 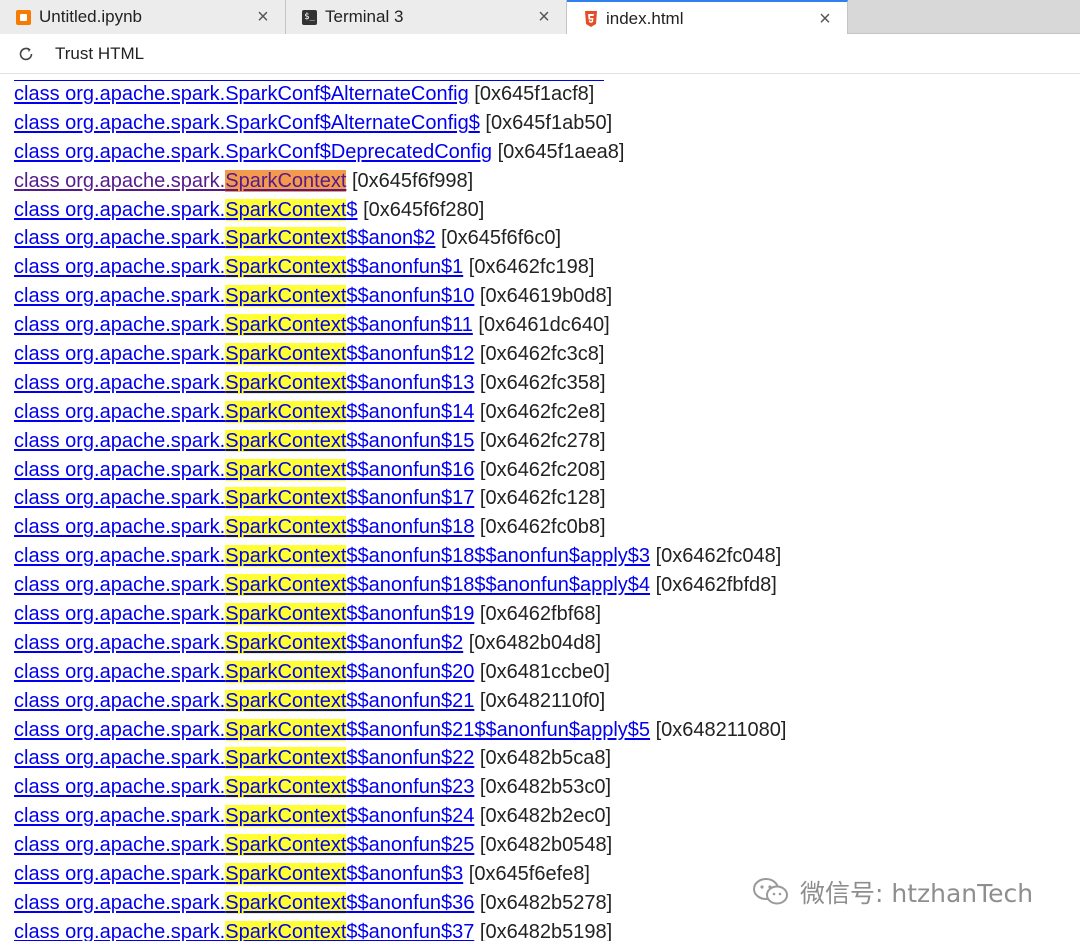 What do you see at coordinates (410, 296) in the screenshot?
I see `class-link-suffix: $$anonfun$10` at bounding box center [410, 296].